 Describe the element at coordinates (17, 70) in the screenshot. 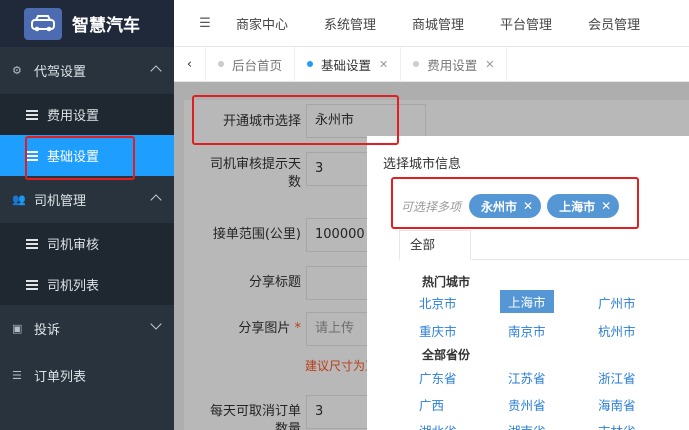

I see `gear-icon: ⚙` at that location.